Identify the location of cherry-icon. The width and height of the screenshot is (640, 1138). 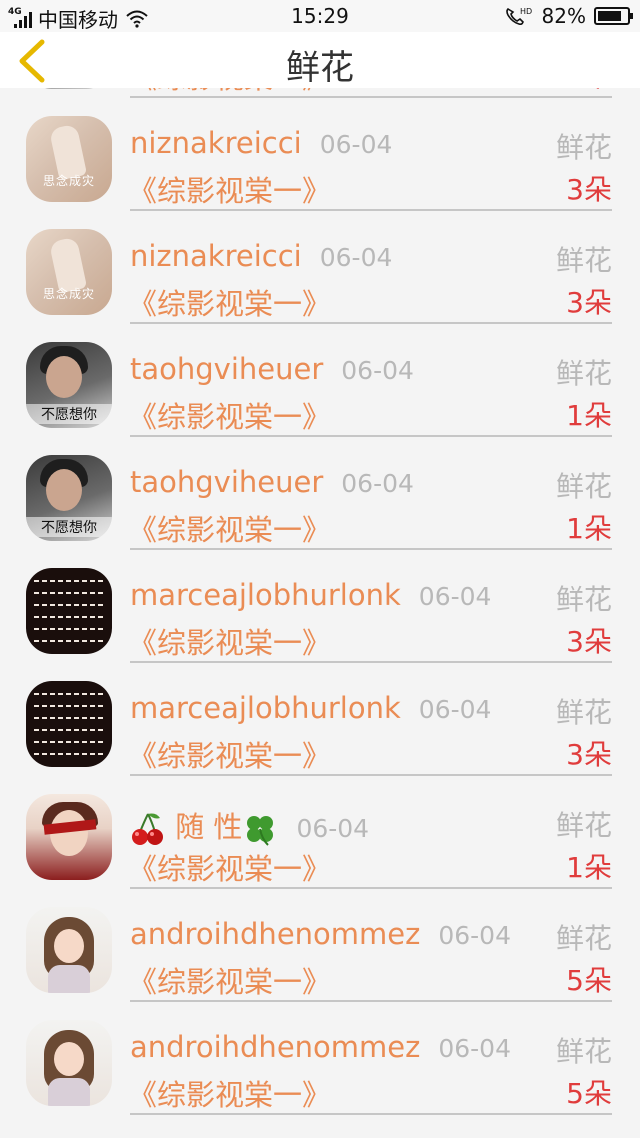
(147, 829).